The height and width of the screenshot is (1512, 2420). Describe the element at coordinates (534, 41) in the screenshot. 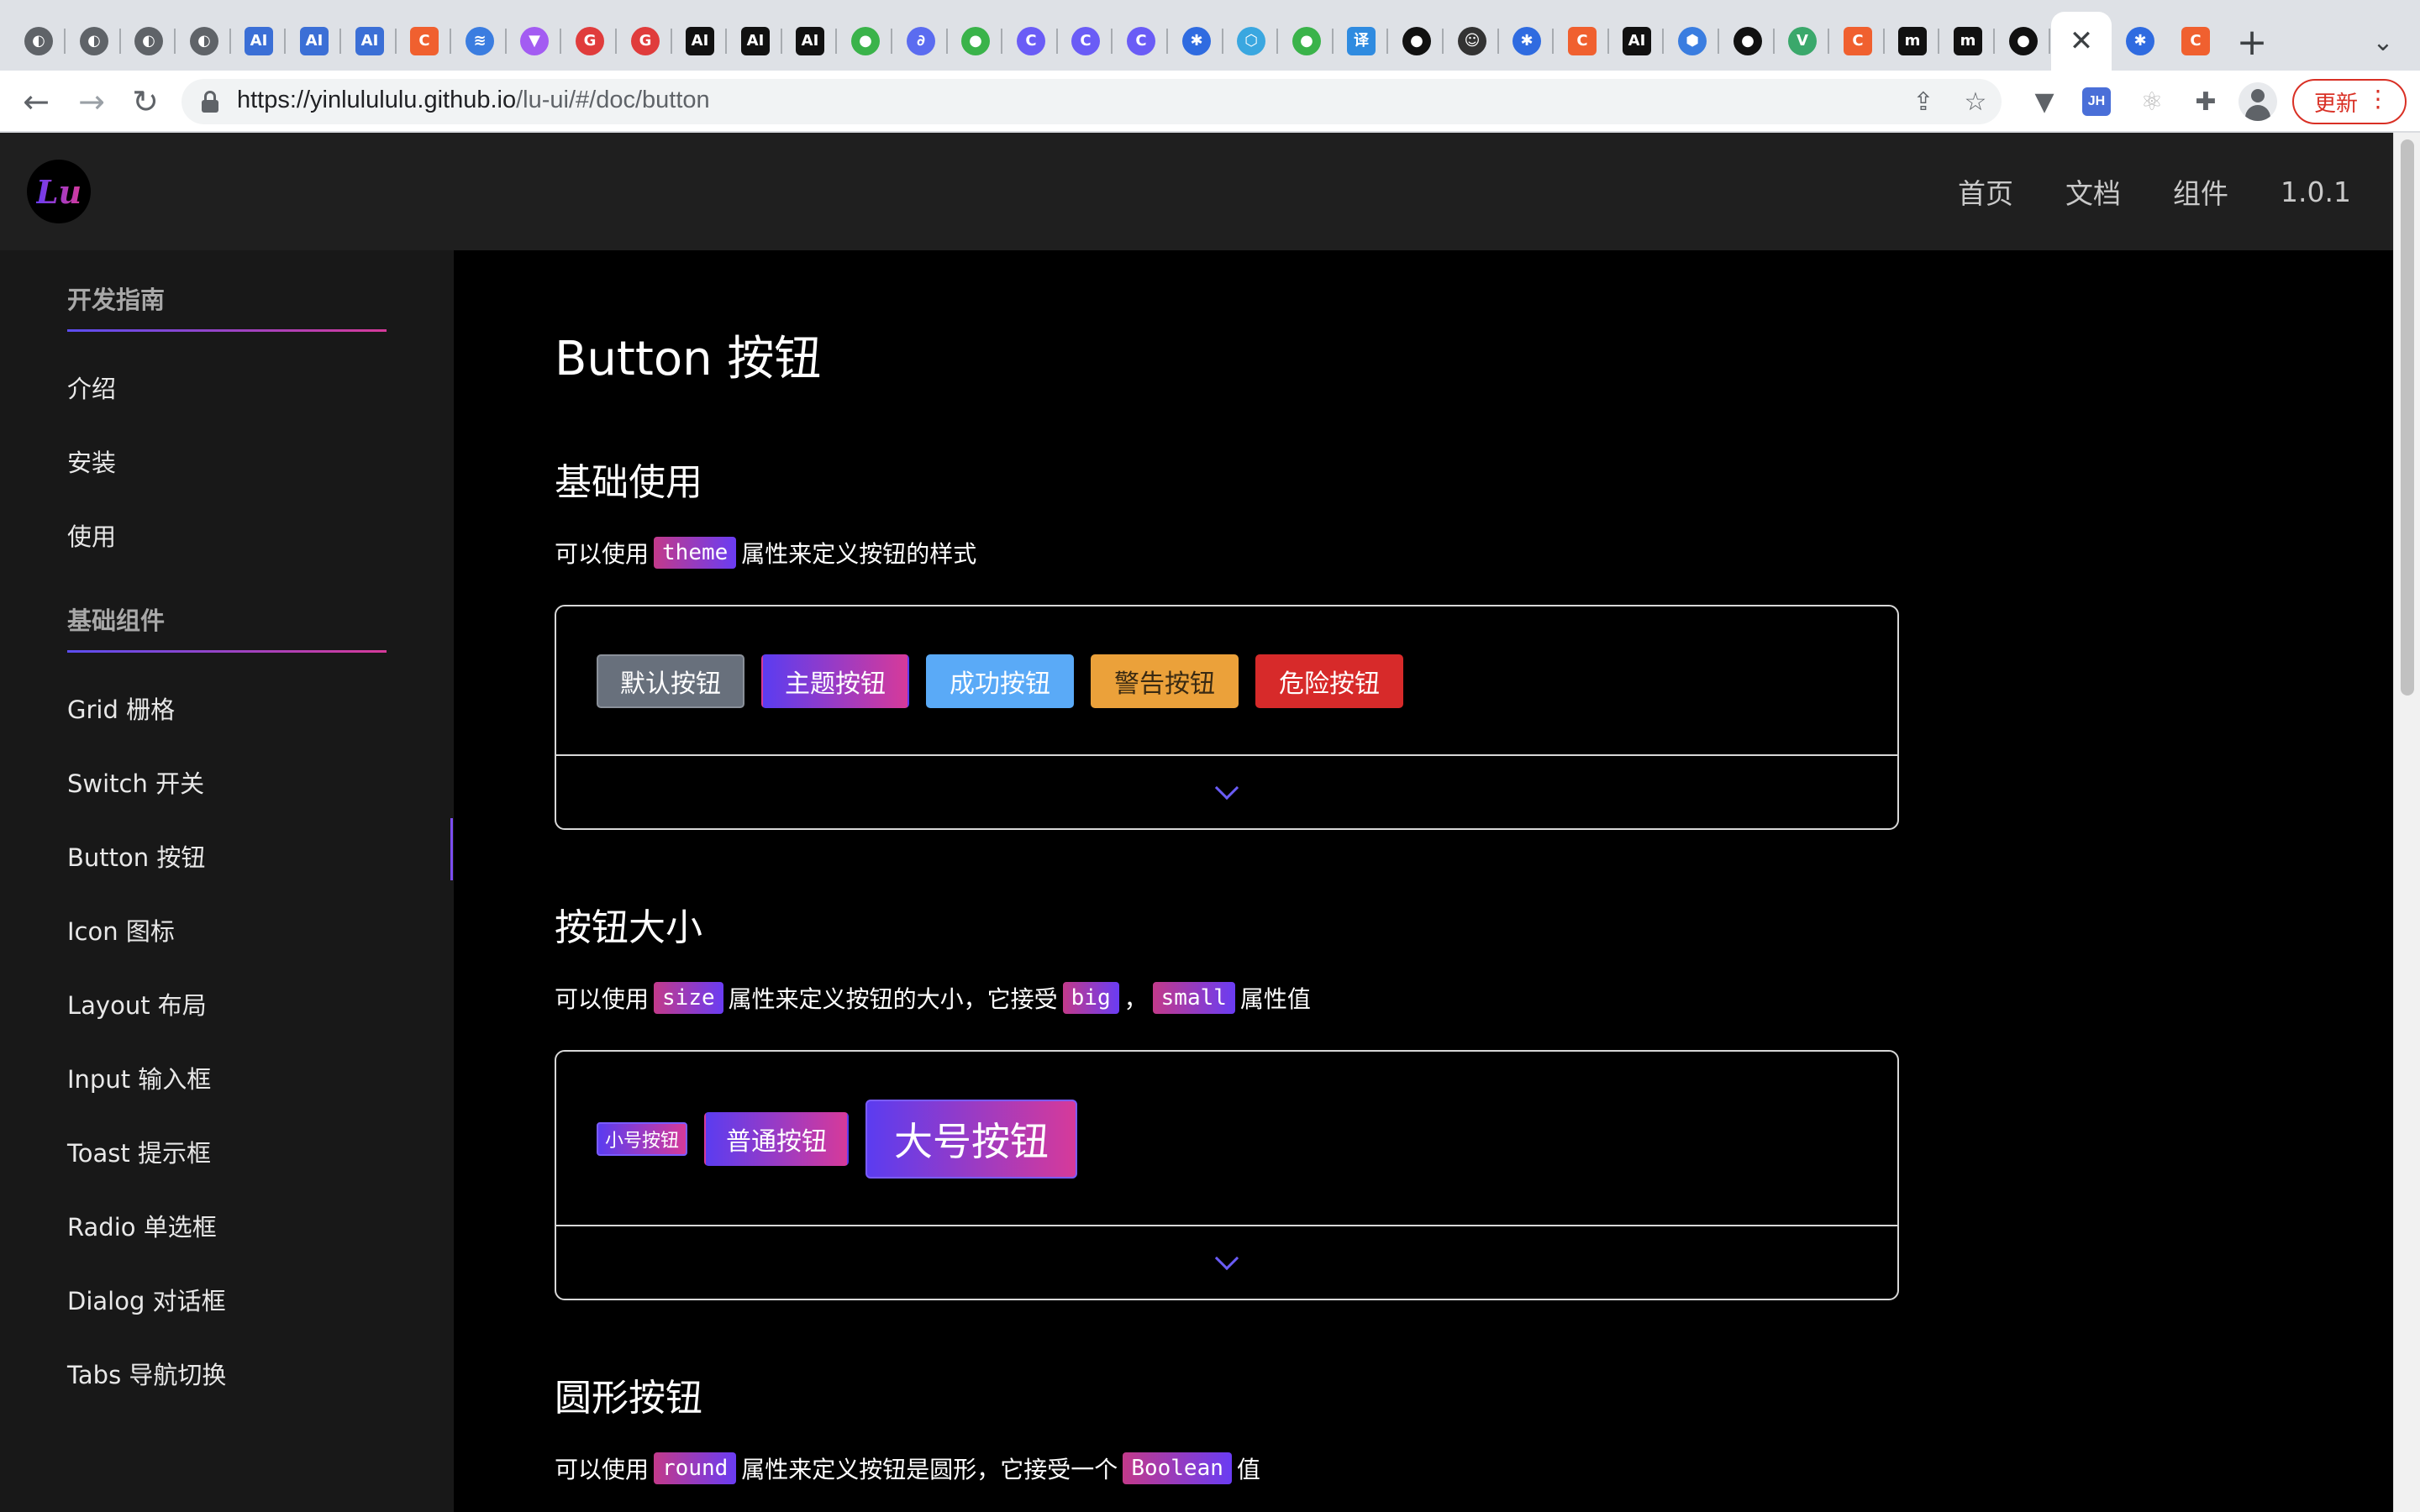

I see `browser-tab: ▼` at that location.